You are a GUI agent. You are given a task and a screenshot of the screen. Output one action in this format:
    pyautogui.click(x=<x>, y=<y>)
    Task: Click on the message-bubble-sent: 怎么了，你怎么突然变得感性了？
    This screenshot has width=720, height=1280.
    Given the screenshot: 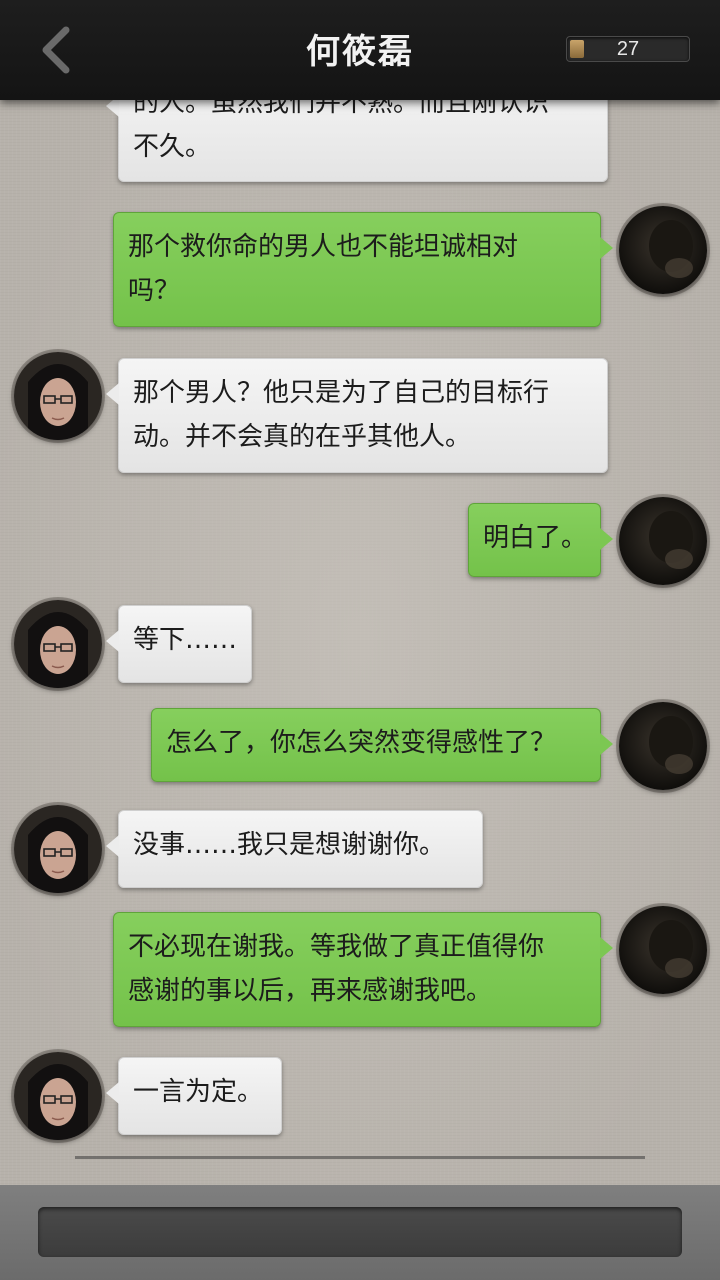 What is the action you would take?
    pyautogui.click(x=382, y=745)
    